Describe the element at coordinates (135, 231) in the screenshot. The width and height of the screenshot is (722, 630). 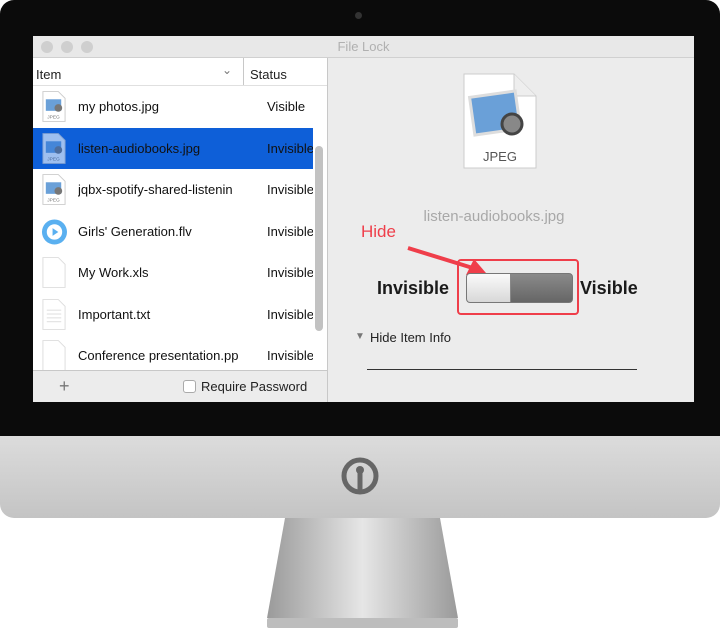
I see `file-name: Girls' Generation.flv` at that location.